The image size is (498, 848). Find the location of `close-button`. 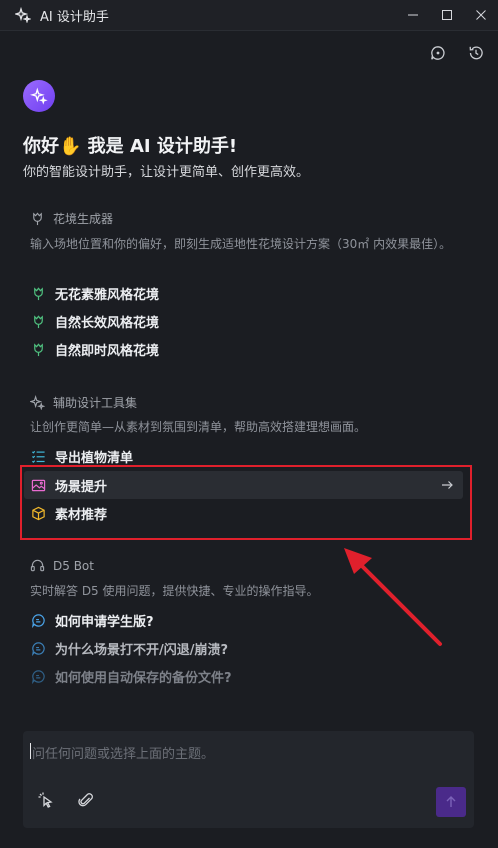

close-button is located at coordinates (481, 15).